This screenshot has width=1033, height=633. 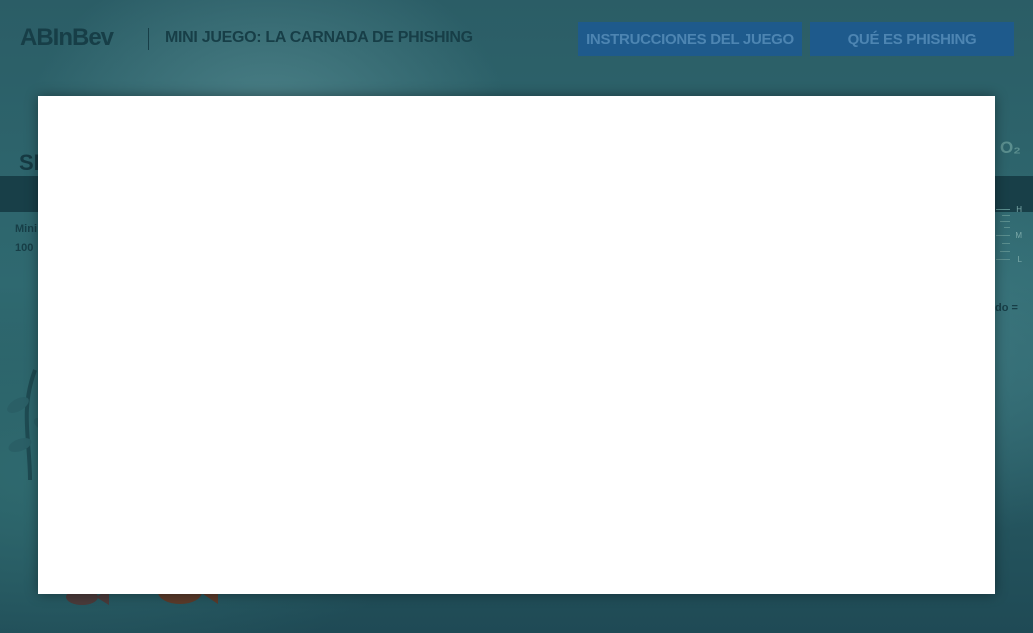 I want to click on background-left-text: Mini 100, so click(x=26, y=239).